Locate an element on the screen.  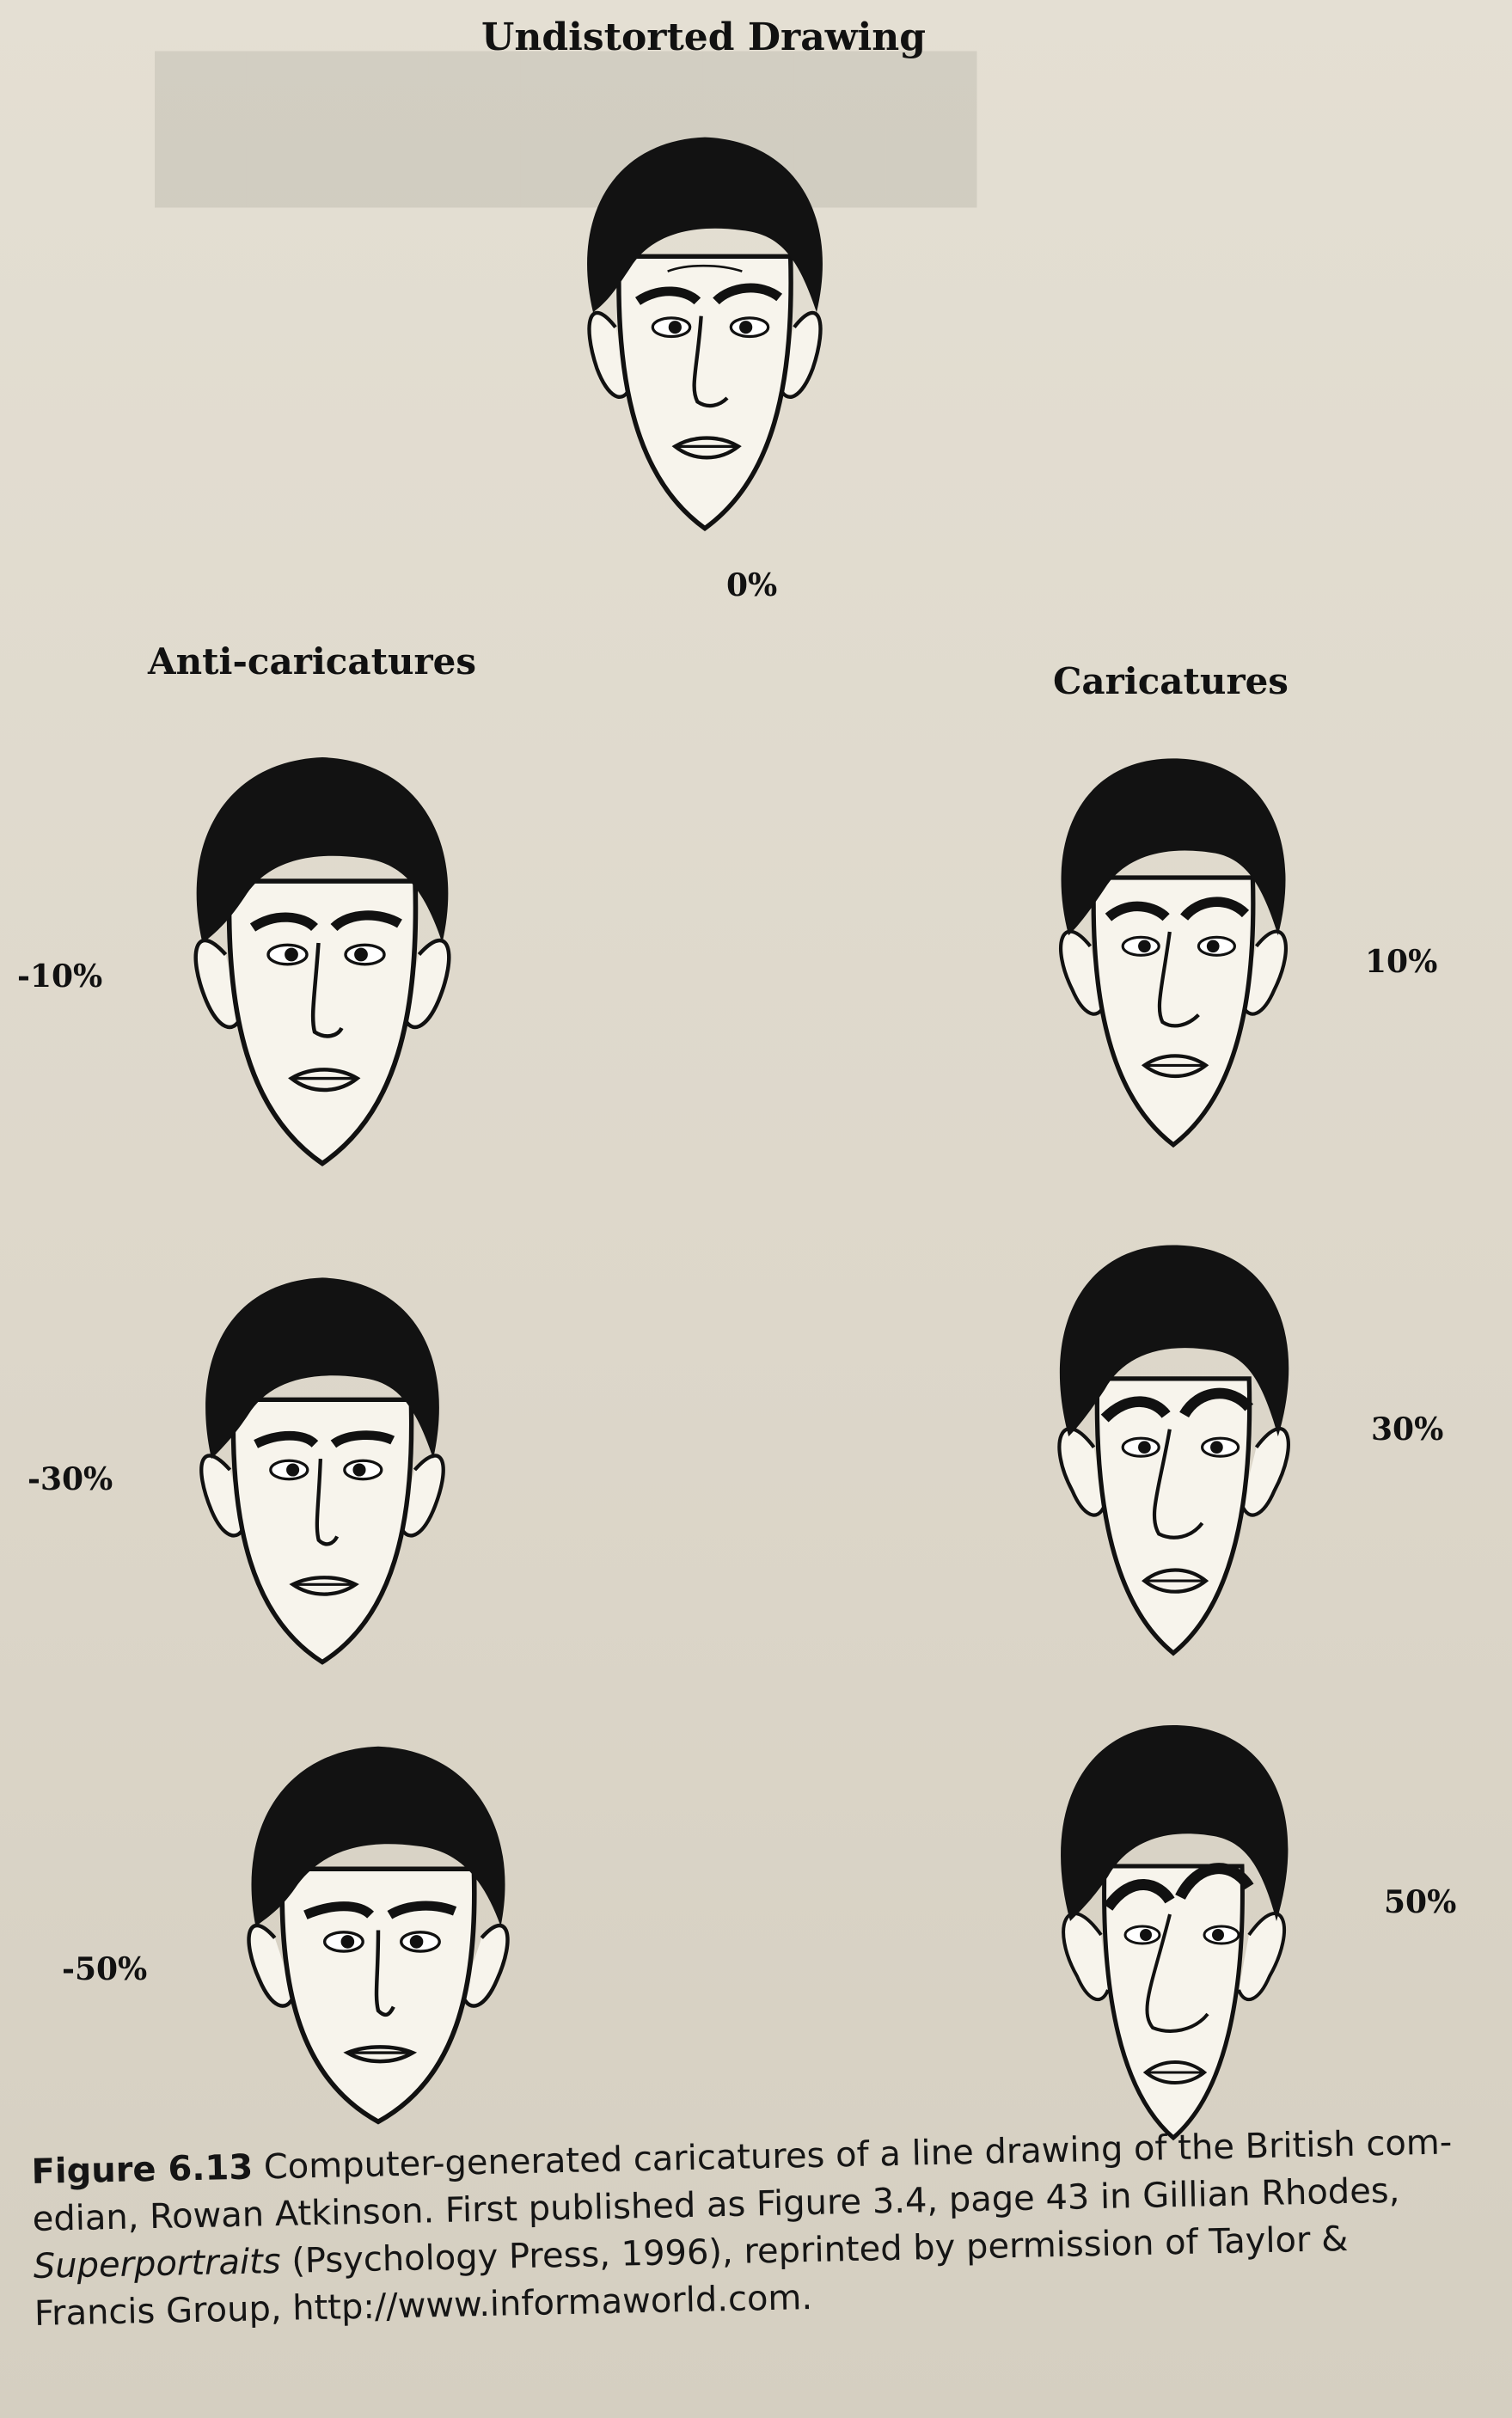
percent-label-minus-30: -30% is located at coordinates (70, 1479).